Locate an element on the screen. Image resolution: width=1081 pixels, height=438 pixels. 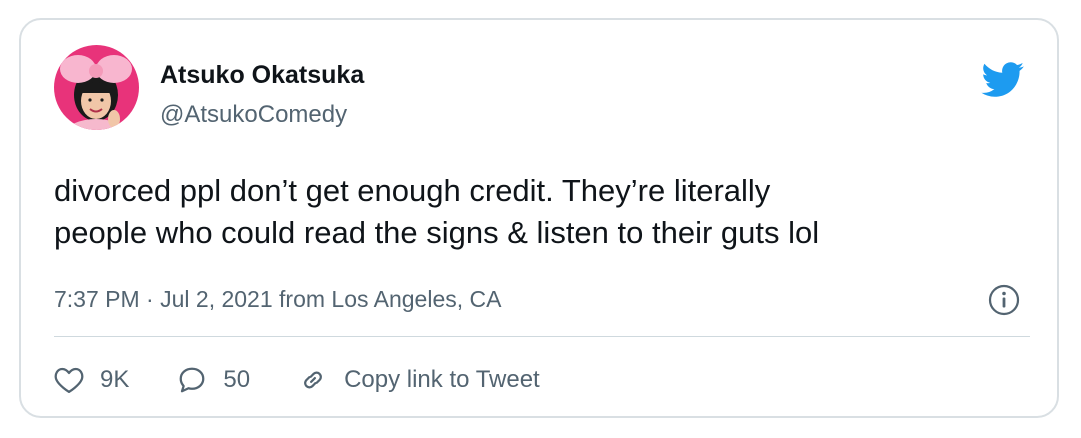
tweet-time: 7:37 PM is located at coordinates (97, 299).